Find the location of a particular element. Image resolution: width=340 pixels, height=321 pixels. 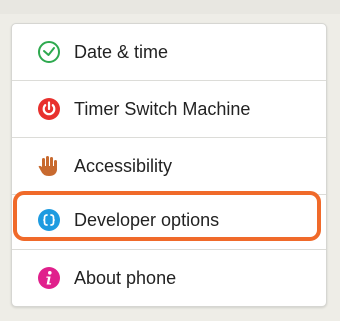

settings-item-label: Accessibility is located at coordinates (123, 165).